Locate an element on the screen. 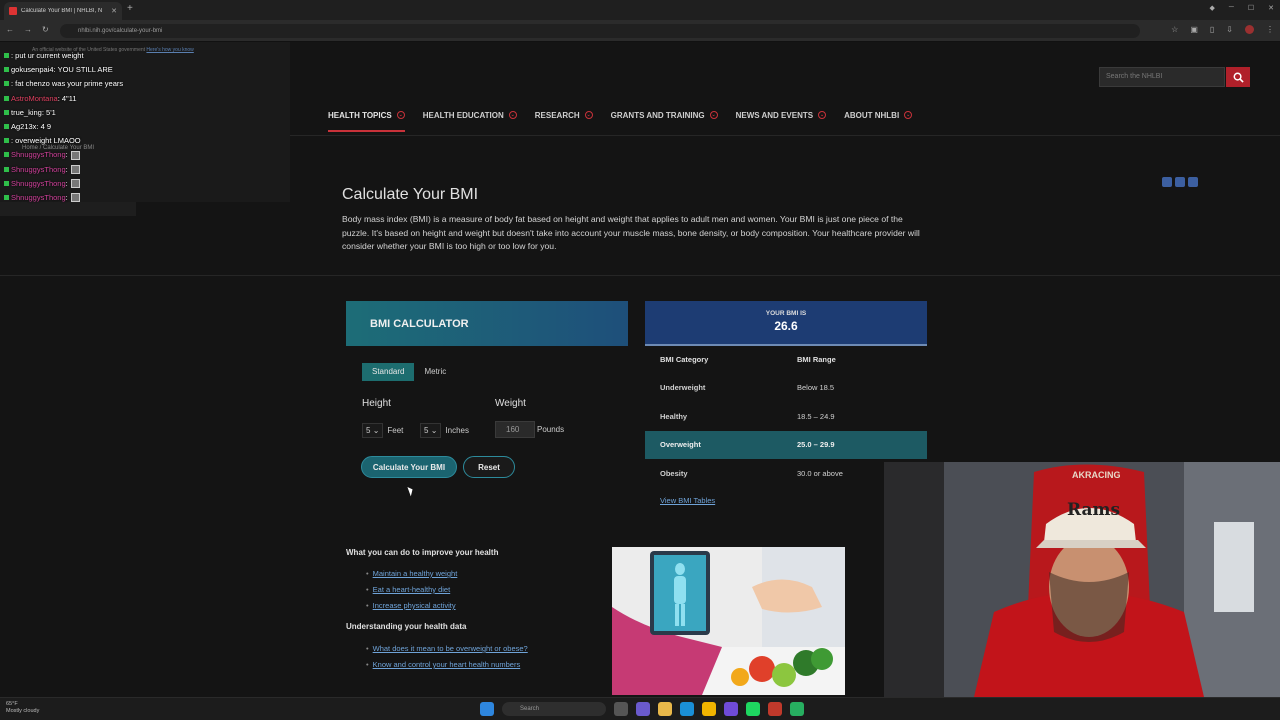 This screenshot has height=720, width=1280. weight-input: 160 is located at coordinates (515, 429).